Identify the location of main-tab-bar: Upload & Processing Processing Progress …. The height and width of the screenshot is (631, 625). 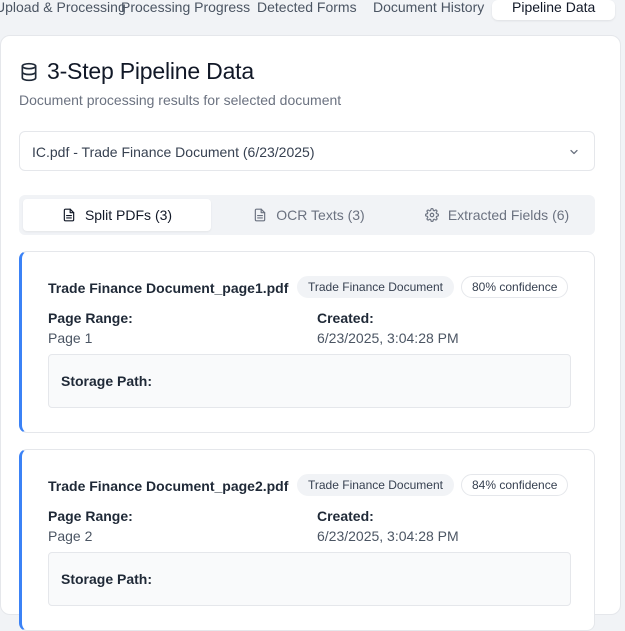
(312, 12).